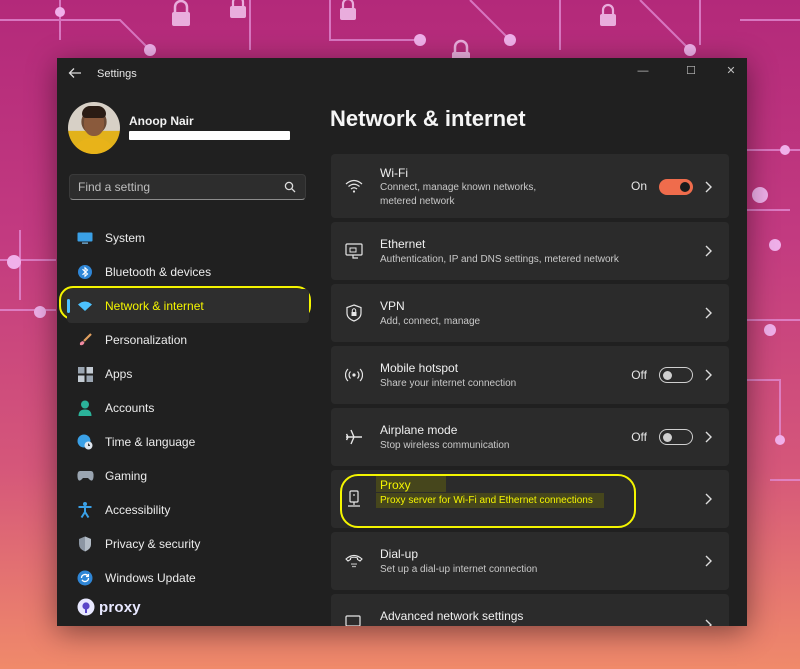 The image size is (800, 669). I want to click on maximize-button: ☐, so click(691, 71).